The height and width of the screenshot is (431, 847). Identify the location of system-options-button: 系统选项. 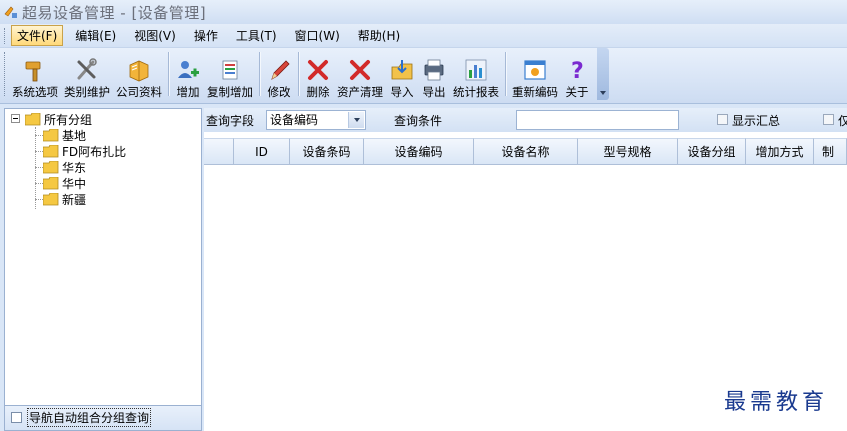
(35, 75).